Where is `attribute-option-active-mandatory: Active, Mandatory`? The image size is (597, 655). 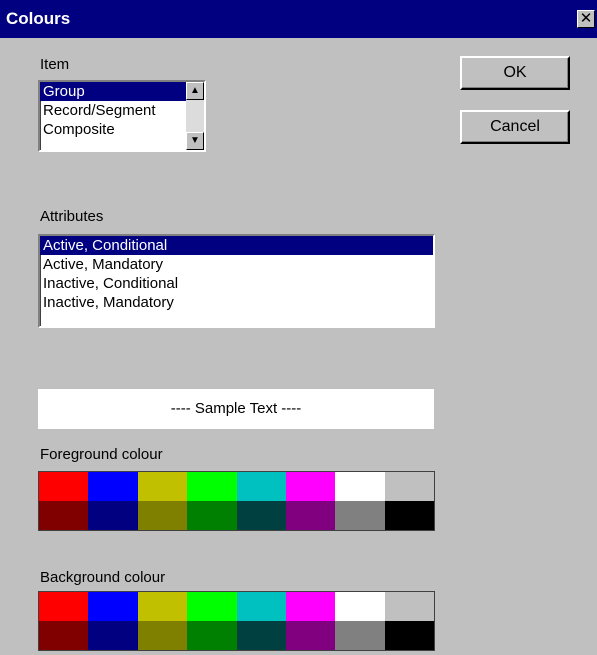
attribute-option-active-mandatory: Active, Mandatory is located at coordinates (236, 264).